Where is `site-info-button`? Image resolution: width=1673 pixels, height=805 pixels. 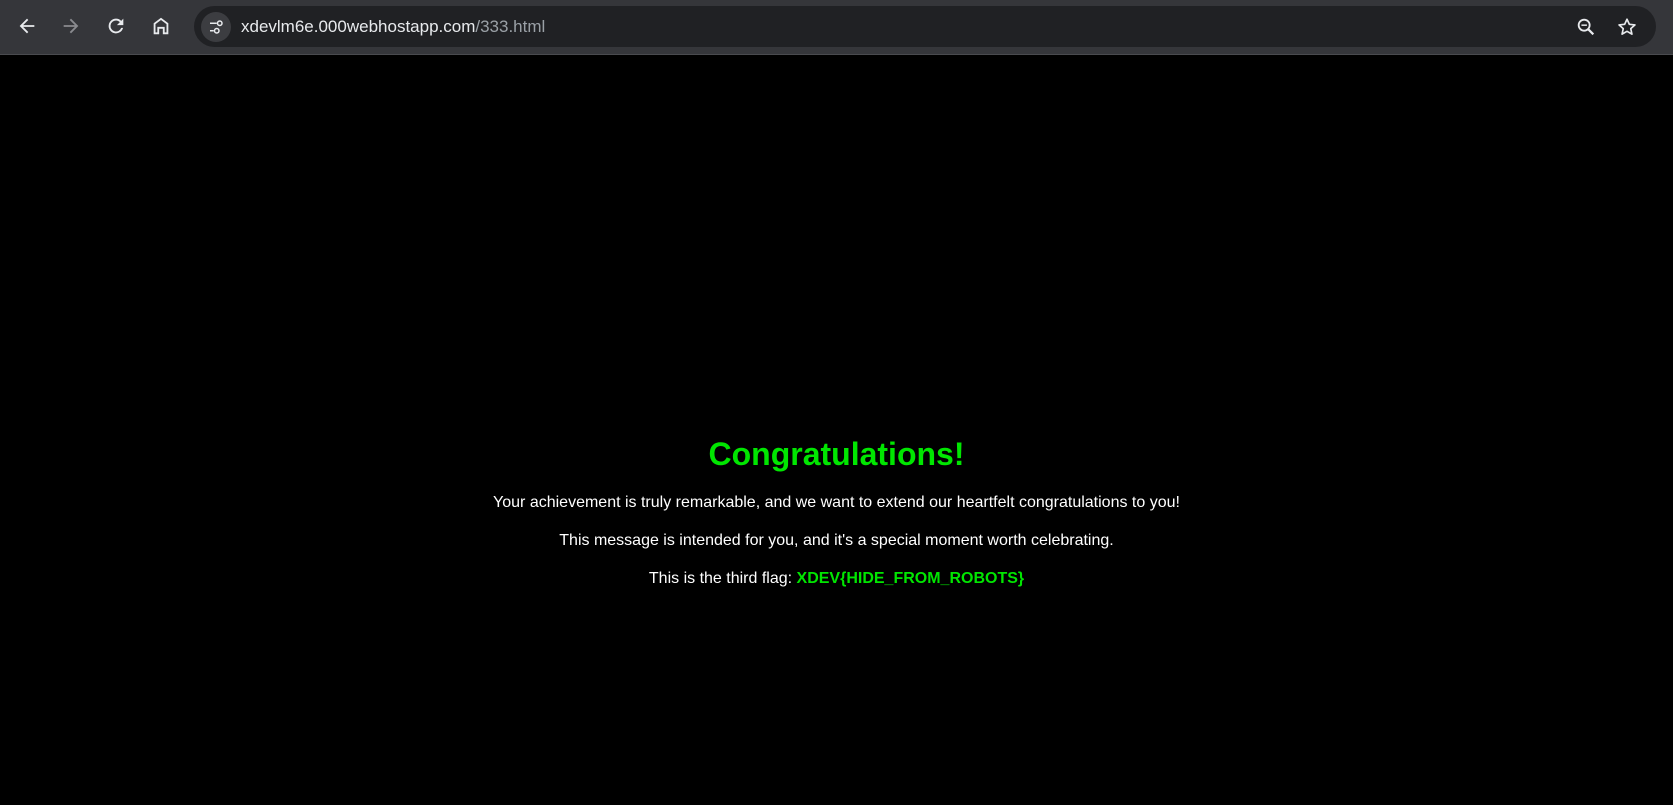
site-info-button is located at coordinates (216, 27).